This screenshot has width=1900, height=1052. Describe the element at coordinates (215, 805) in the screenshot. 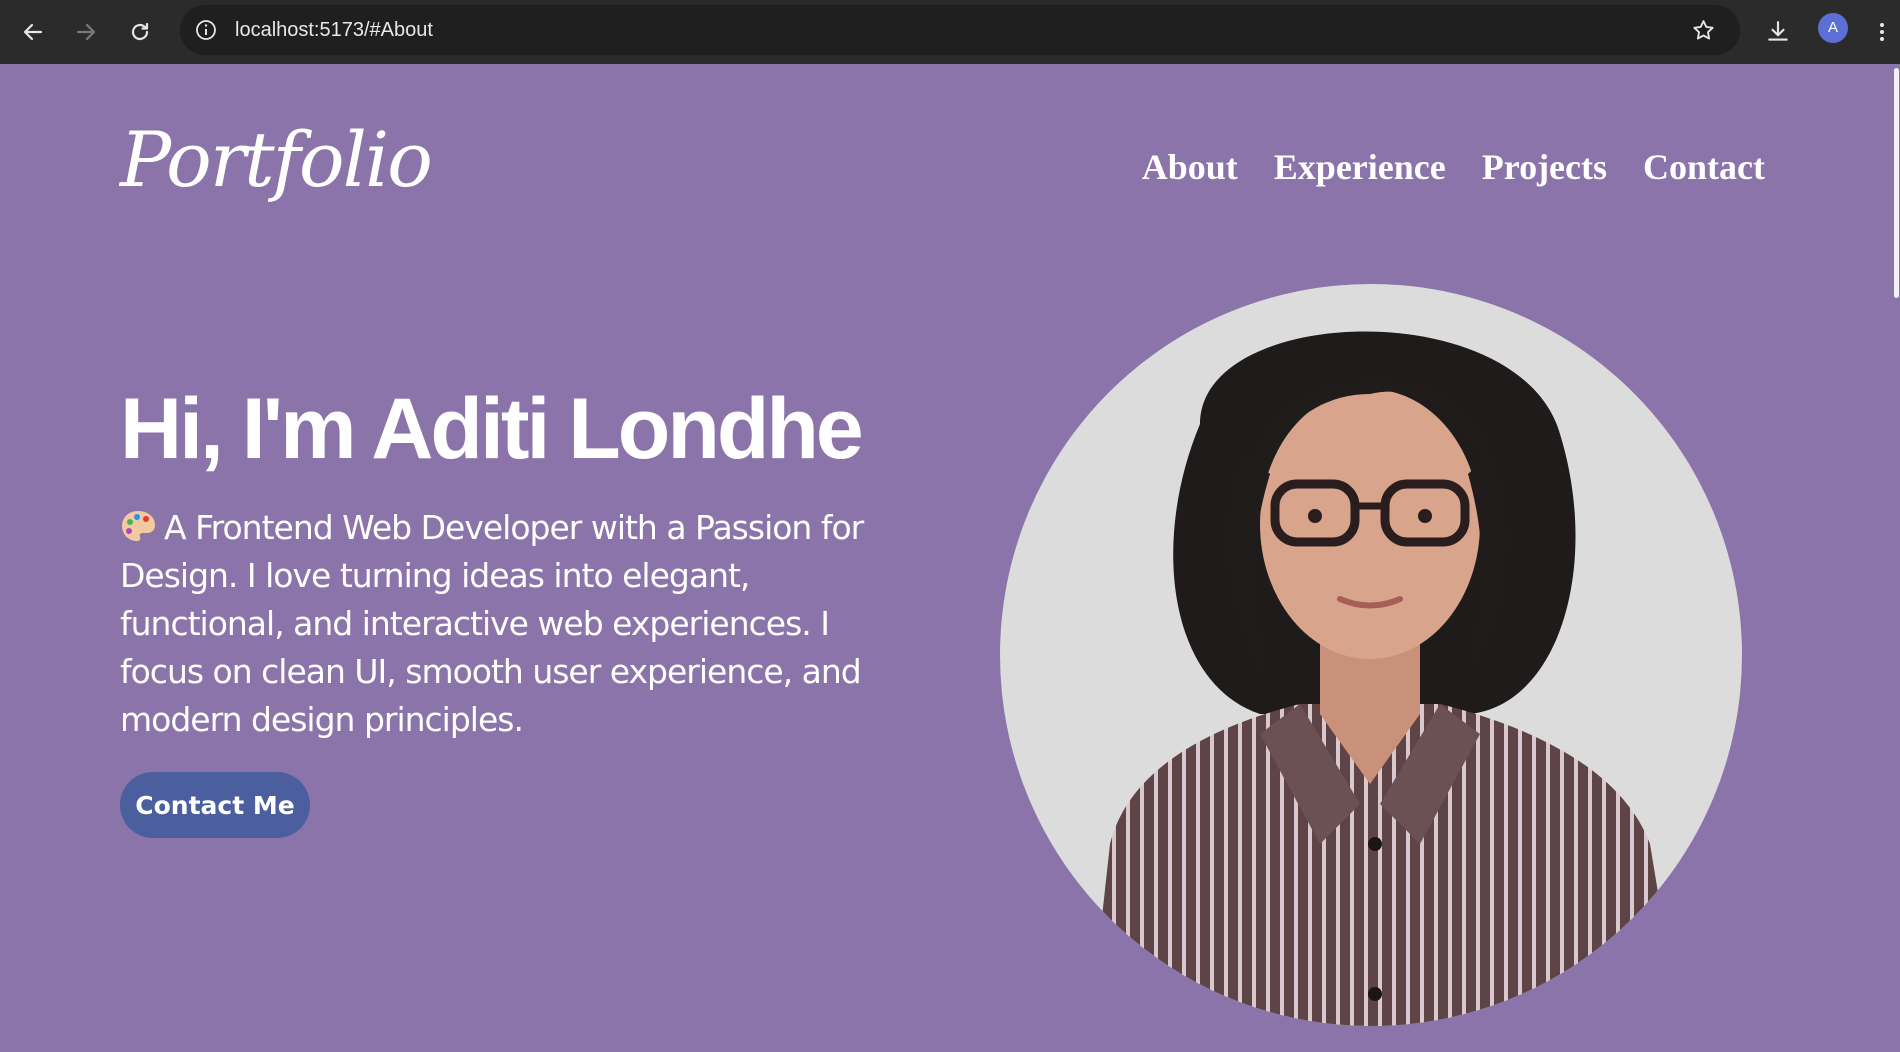

I see `contact-me-button: Contact Me` at that location.